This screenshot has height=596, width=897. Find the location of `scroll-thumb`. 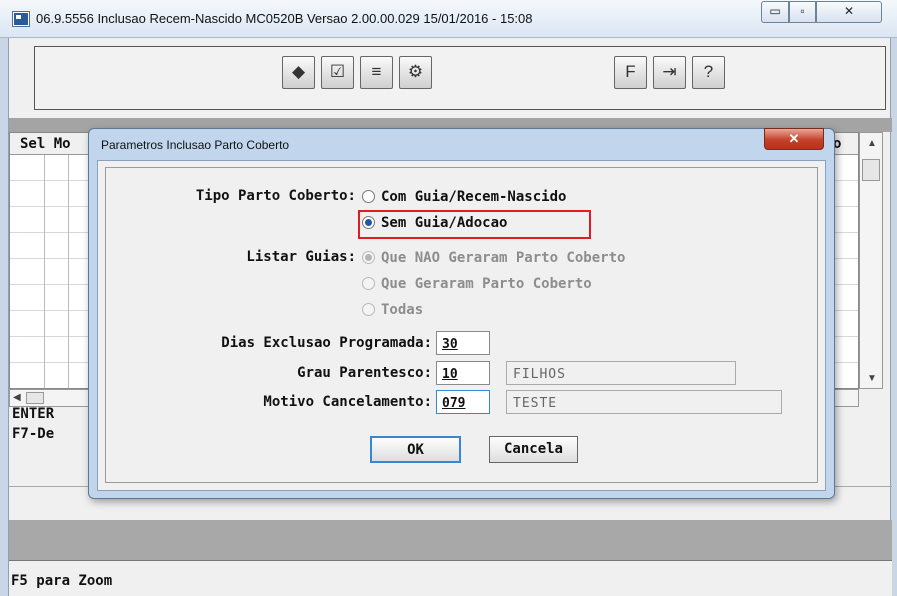

scroll-thumb is located at coordinates (871, 170).